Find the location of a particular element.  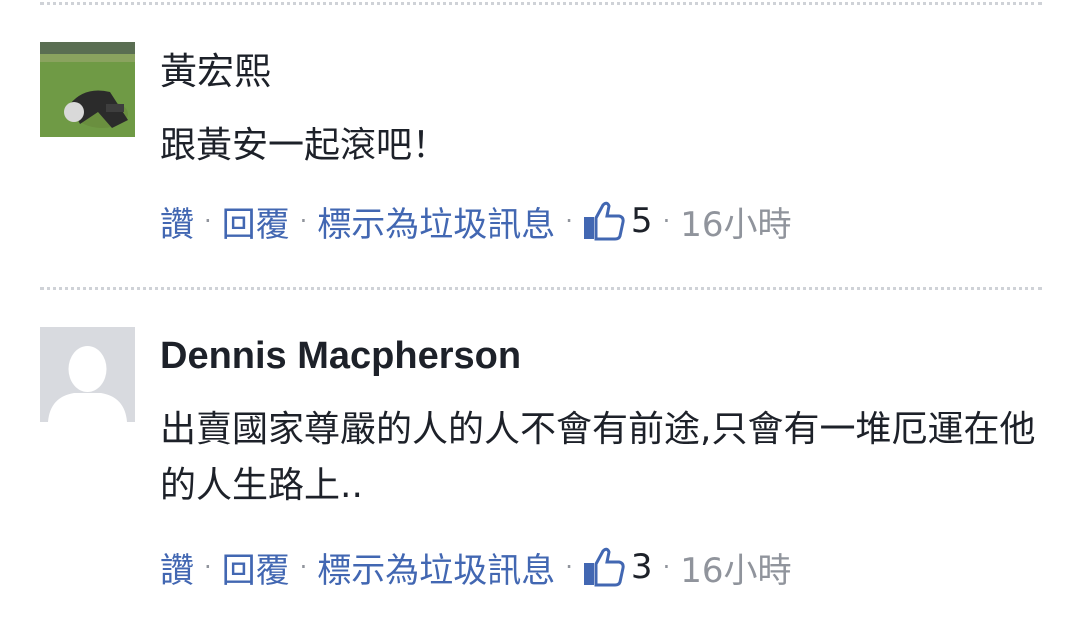

like-count: 5 is located at coordinates (642, 221).